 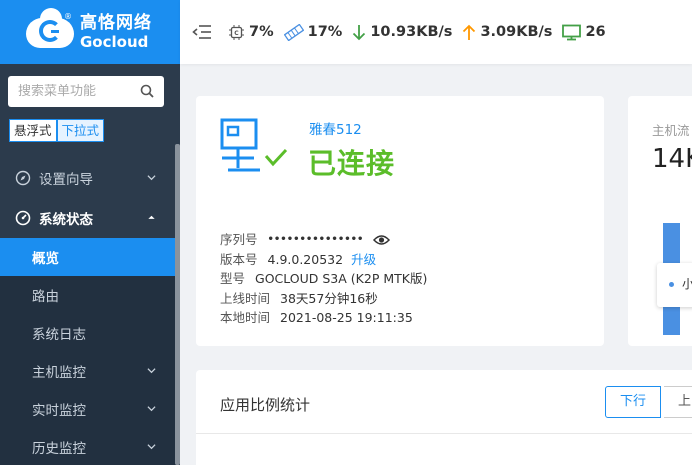 What do you see at coordinates (572, 32) in the screenshot?
I see `monitor-icon` at bounding box center [572, 32].